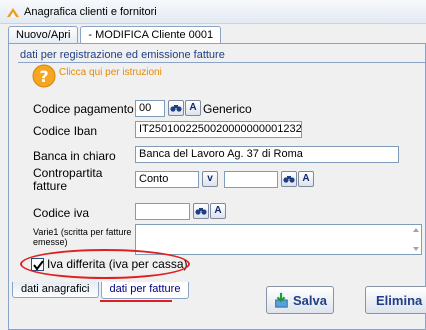  What do you see at coordinates (65, 131) in the screenshot?
I see `codice-iban-label: Codice Iban` at bounding box center [65, 131].